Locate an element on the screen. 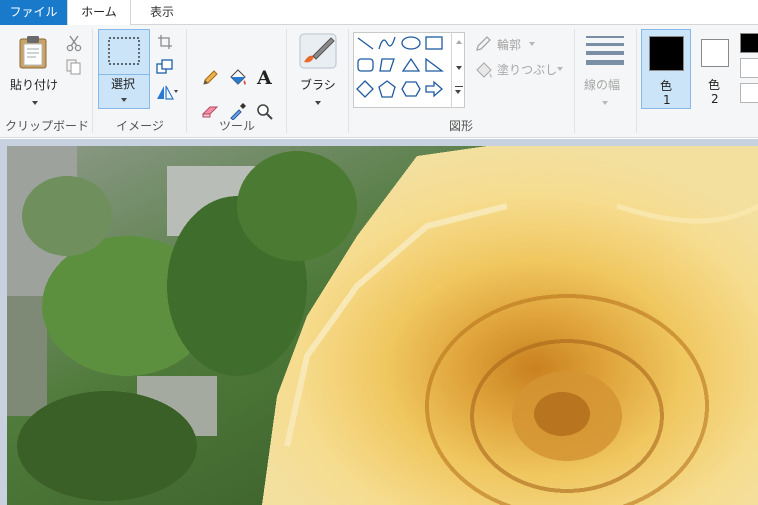 This screenshot has height=505, width=758. color1-number: 1 is located at coordinates (667, 100).